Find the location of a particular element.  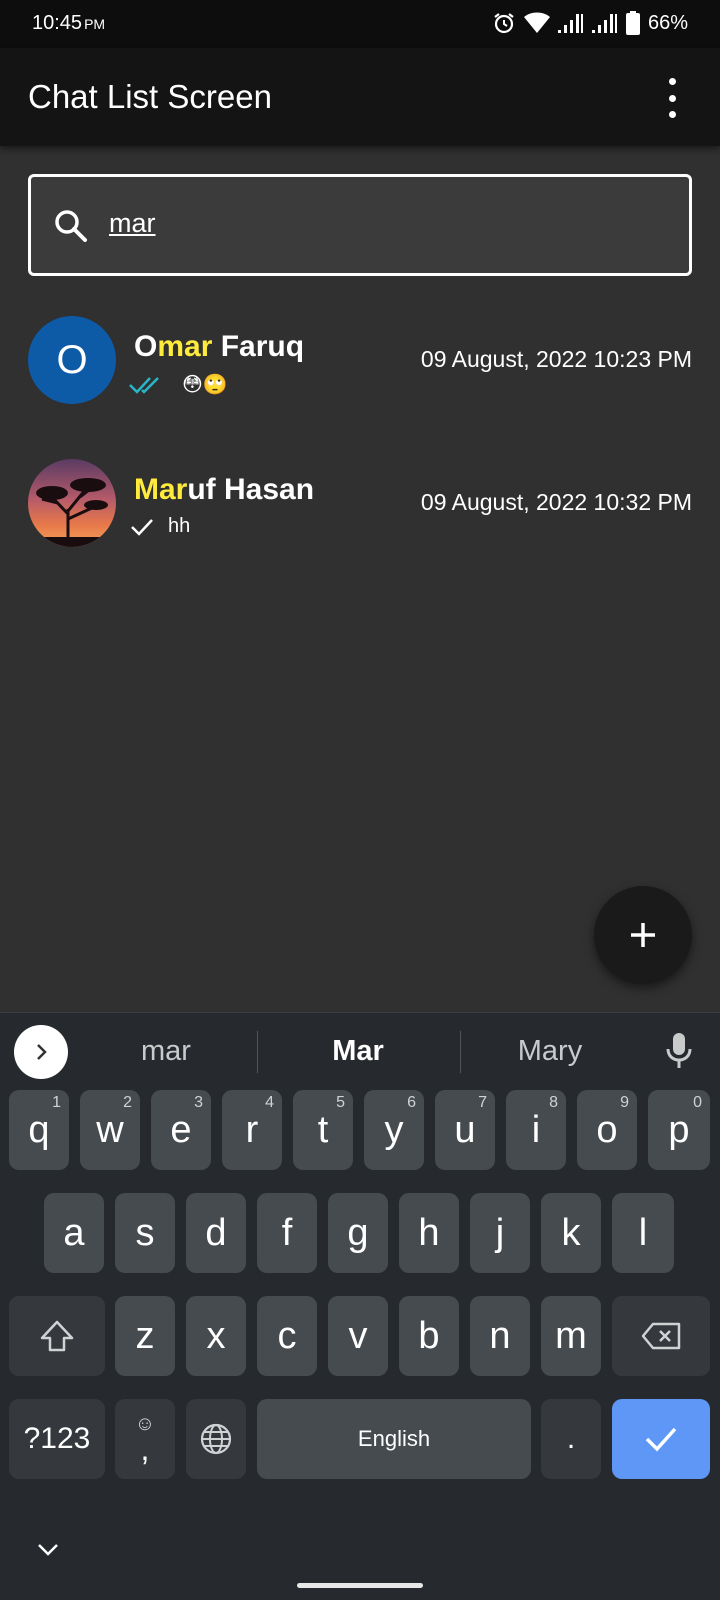

list-item: Maruf Hasan hh 09 August, 2022 10:32 PM is located at coordinates (360, 504).